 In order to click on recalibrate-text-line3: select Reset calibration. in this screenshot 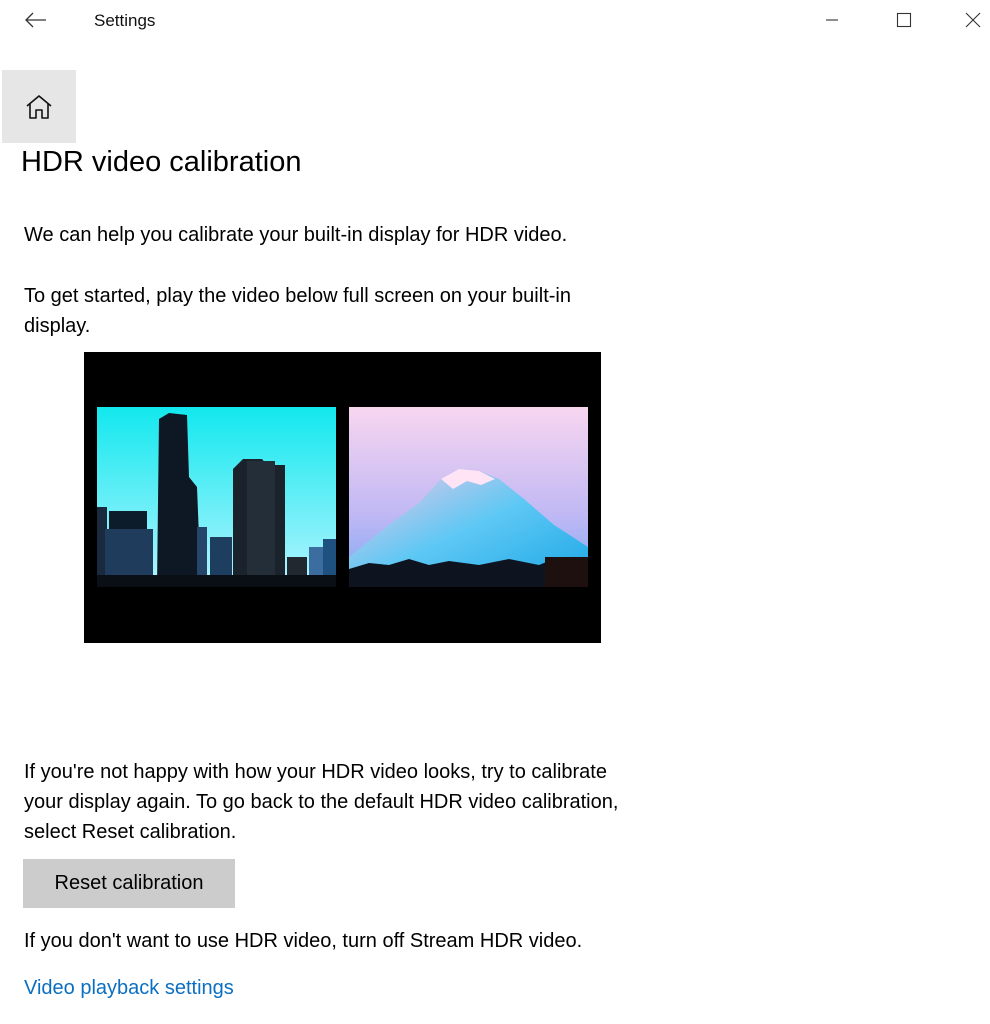, I will do `click(130, 832)`.